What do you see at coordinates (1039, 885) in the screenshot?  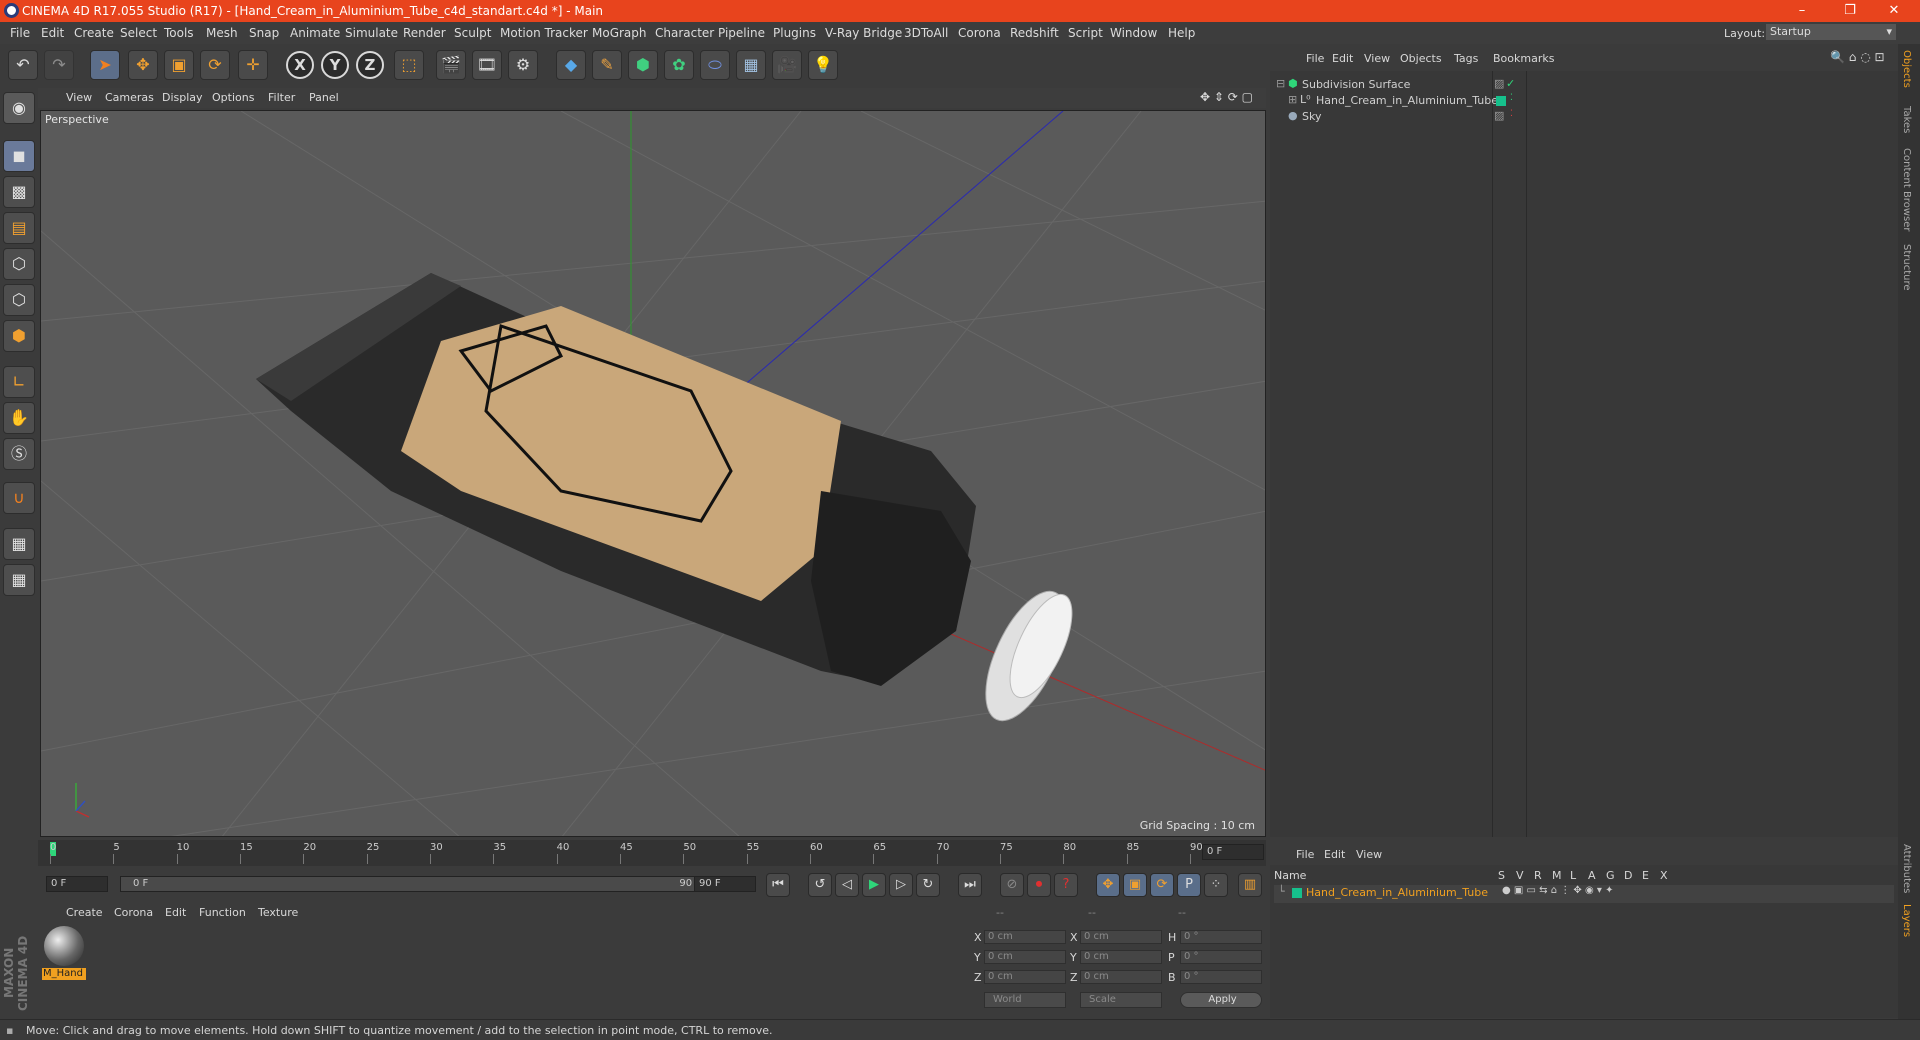 I see `record-button: ⏺` at bounding box center [1039, 885].